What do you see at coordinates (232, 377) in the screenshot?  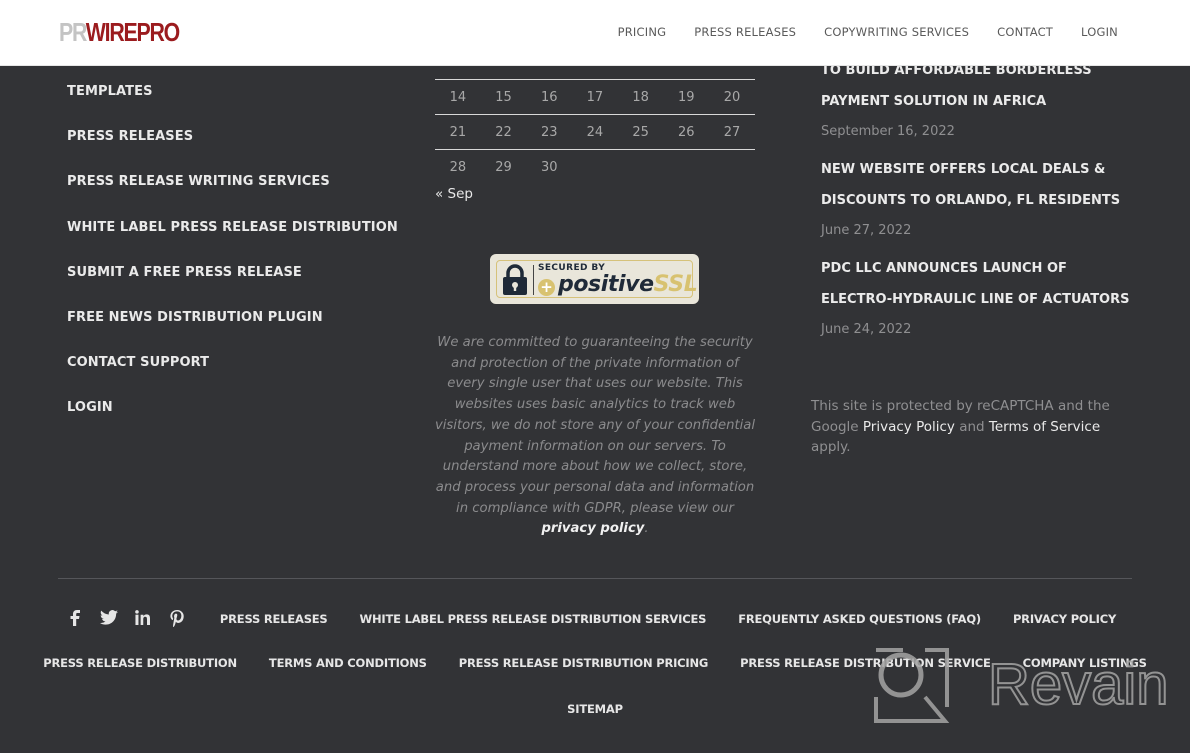 I see `menu-contact-support: CONTACT SUPPORT` at bounding box center [232, 377].